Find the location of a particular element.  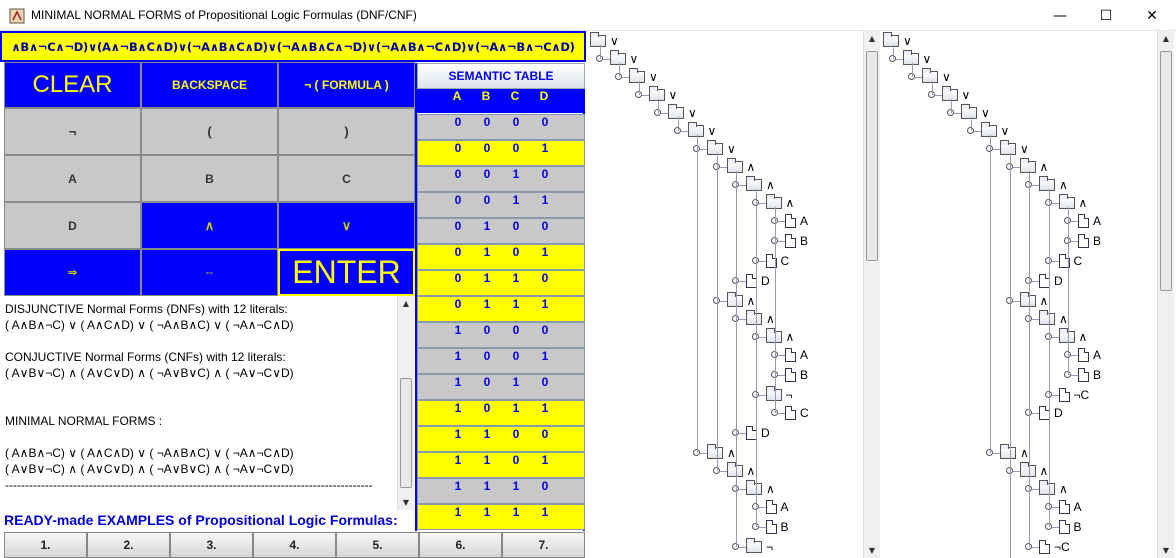

and-button: ∧ is located at coordinates (209, 225).